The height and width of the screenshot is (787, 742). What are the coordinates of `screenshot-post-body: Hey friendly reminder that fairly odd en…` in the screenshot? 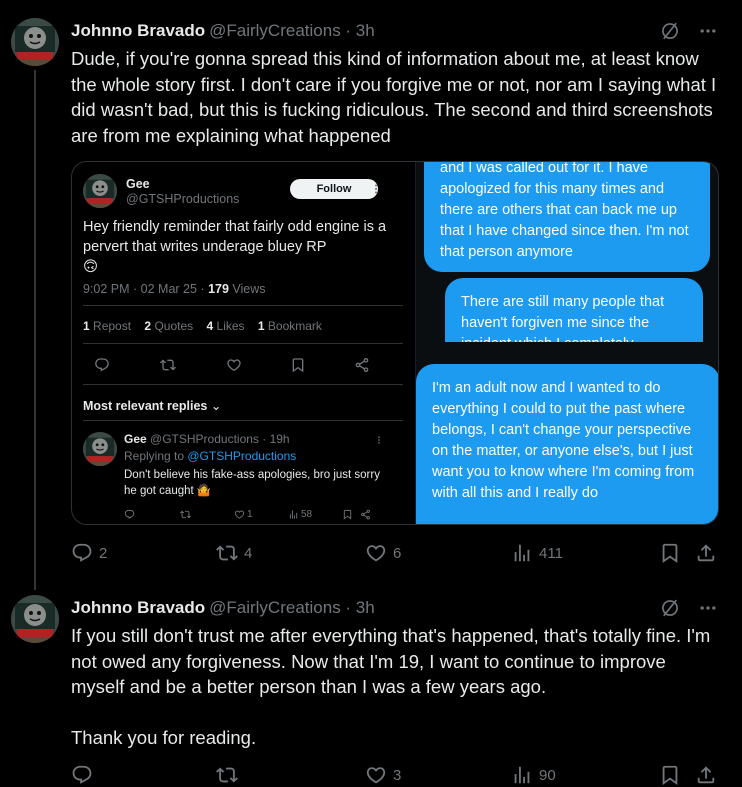 It's located at (235, 237).